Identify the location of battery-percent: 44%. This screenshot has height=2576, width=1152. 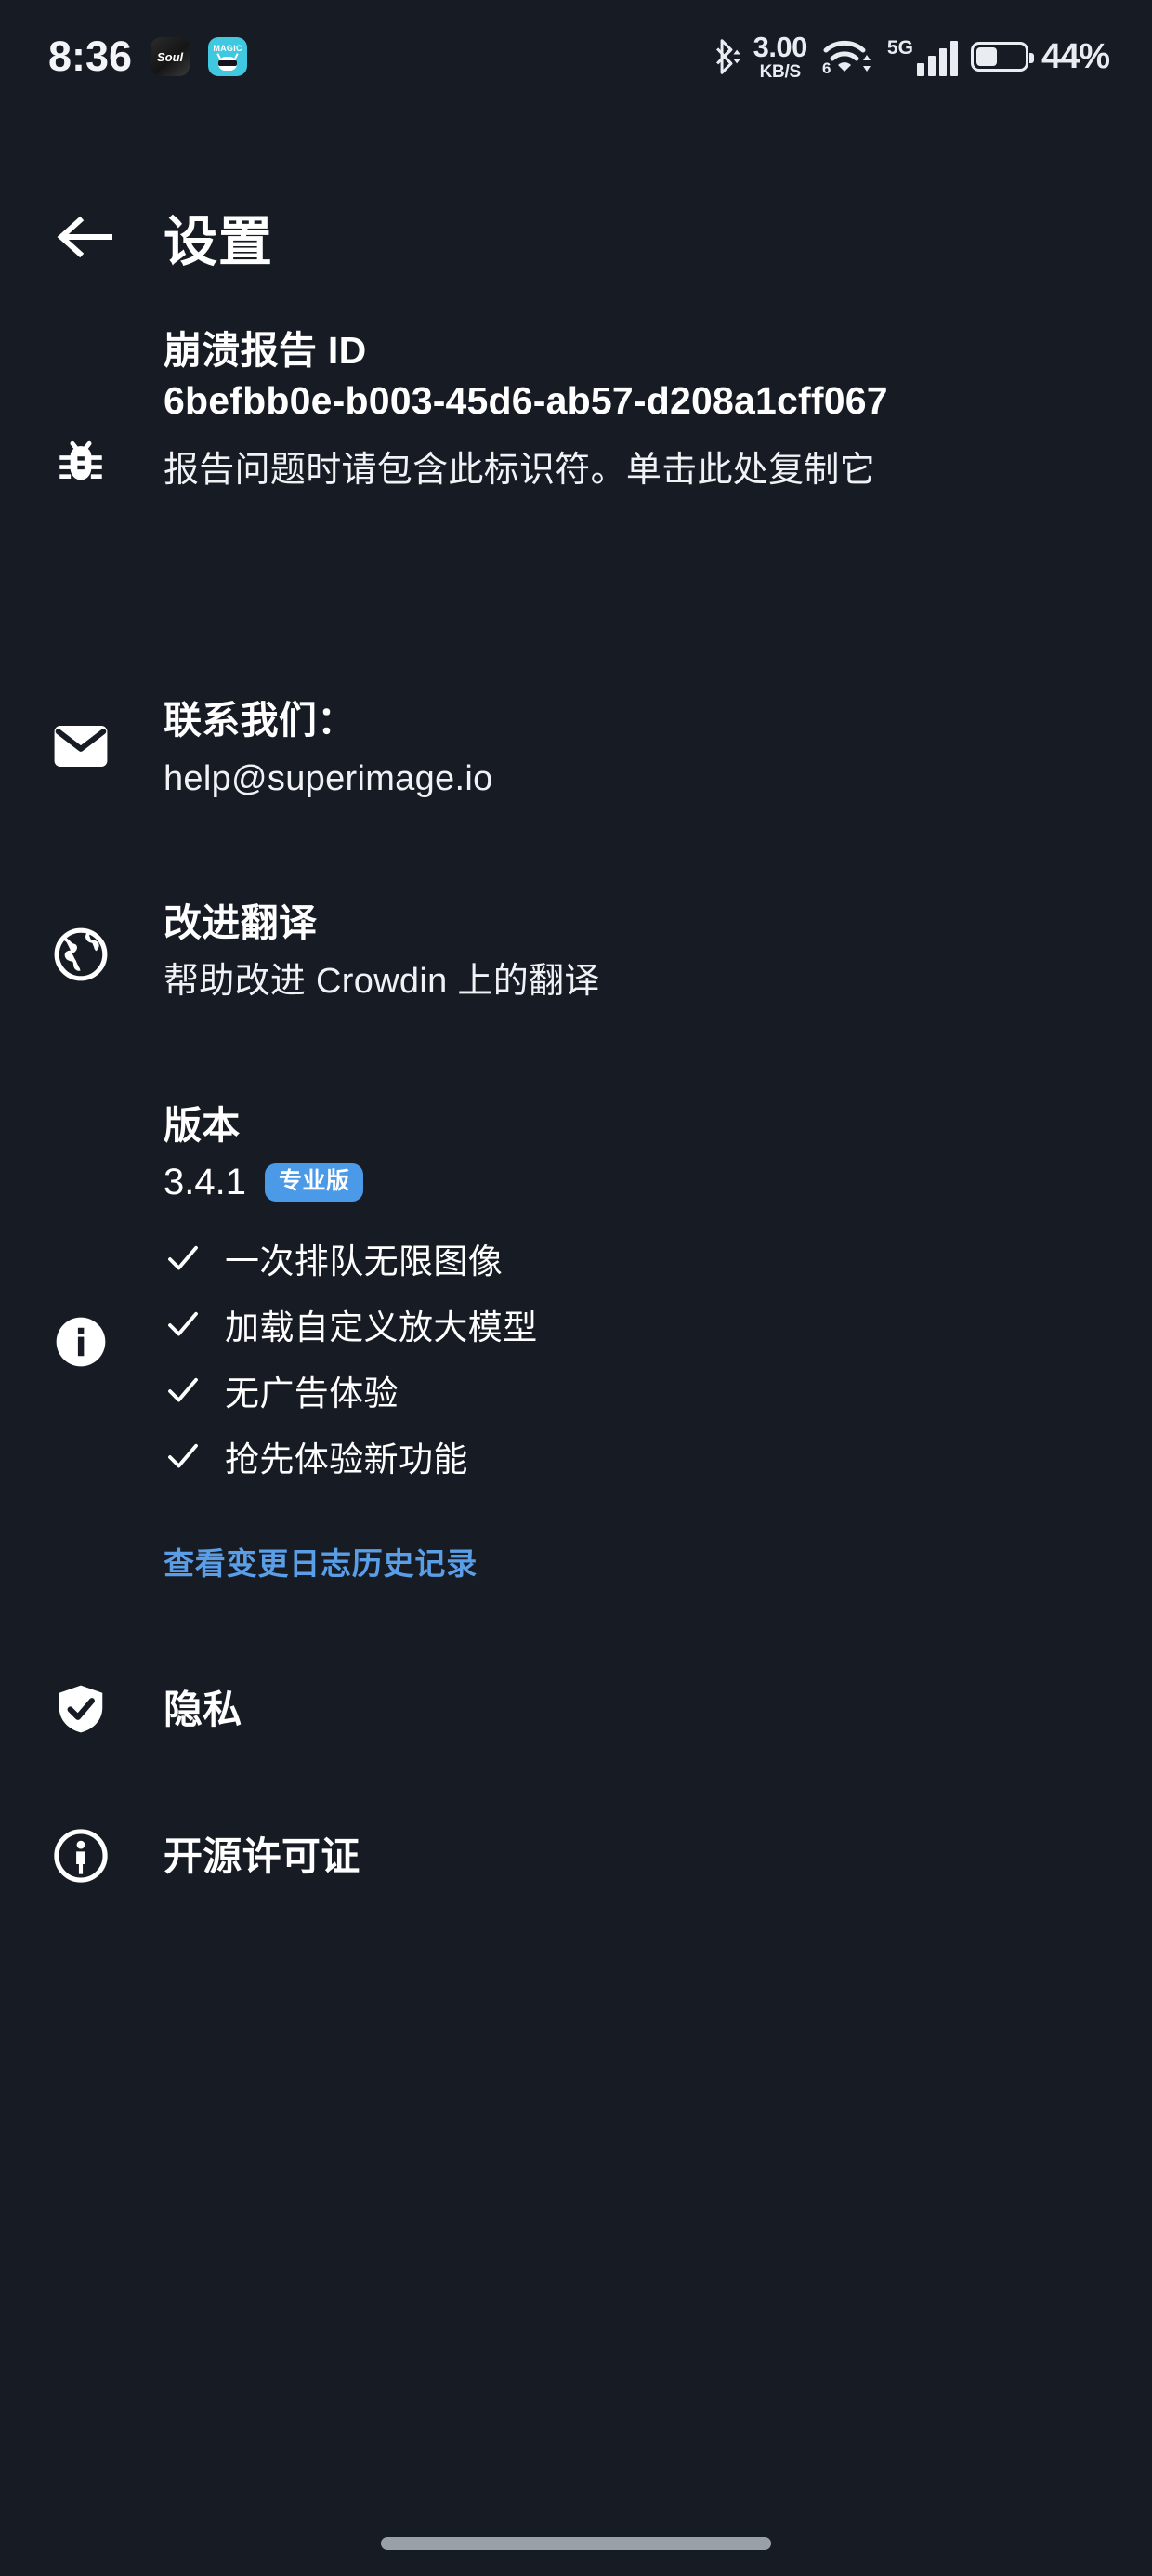
(1075, 56).